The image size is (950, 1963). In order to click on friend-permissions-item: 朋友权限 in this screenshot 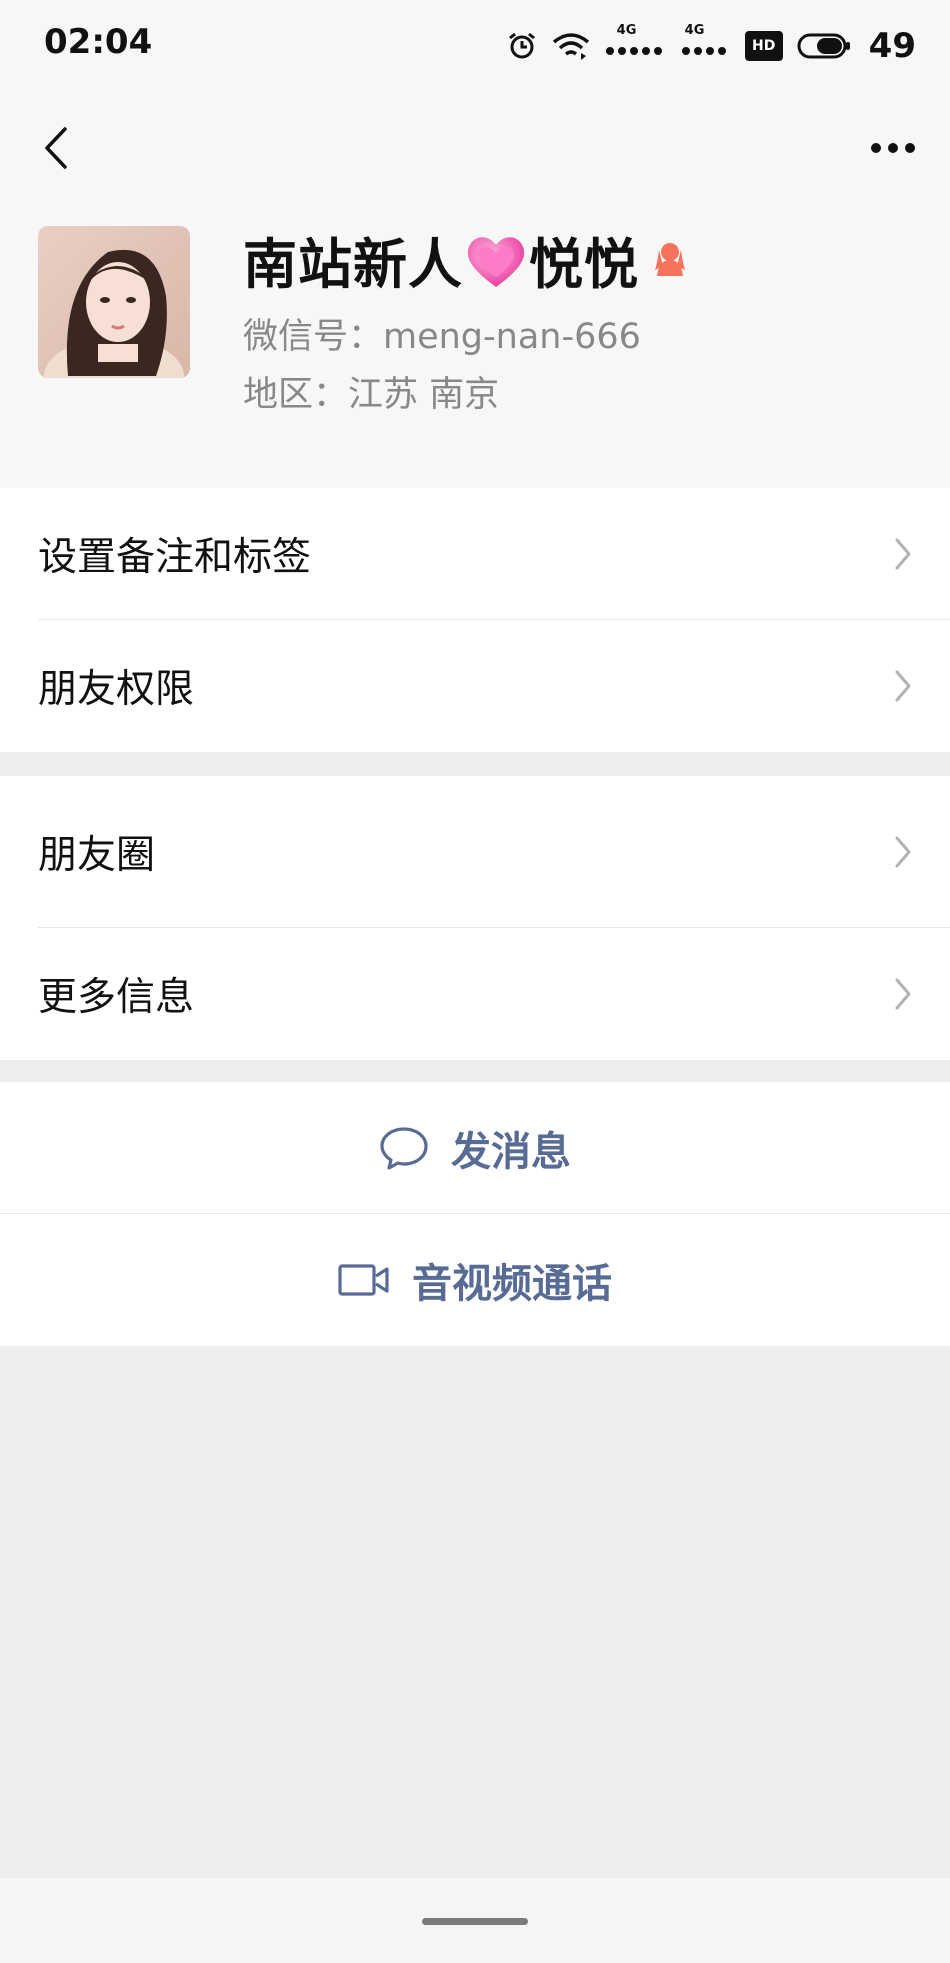, I will do `click(475, 686)`.